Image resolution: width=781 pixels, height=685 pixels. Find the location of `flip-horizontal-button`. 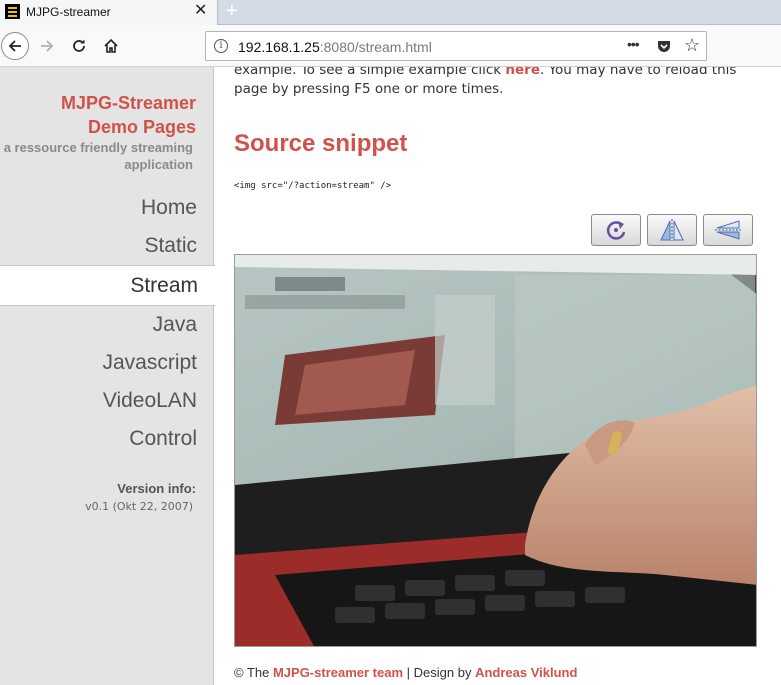

flip-horizontal-button is located at coordinates (728, 230).